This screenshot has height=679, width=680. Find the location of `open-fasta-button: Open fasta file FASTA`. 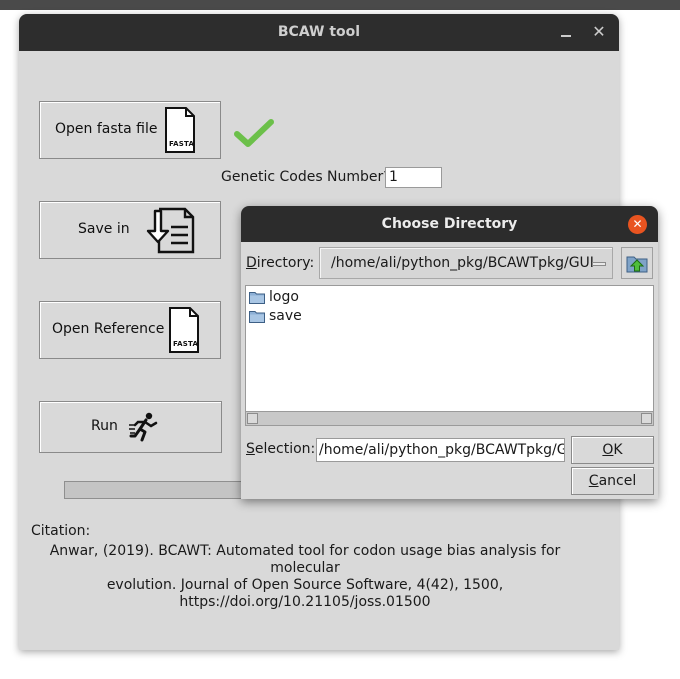

open-fasta-button: Open fasta file FASTA is located at coordinates (130, 130).